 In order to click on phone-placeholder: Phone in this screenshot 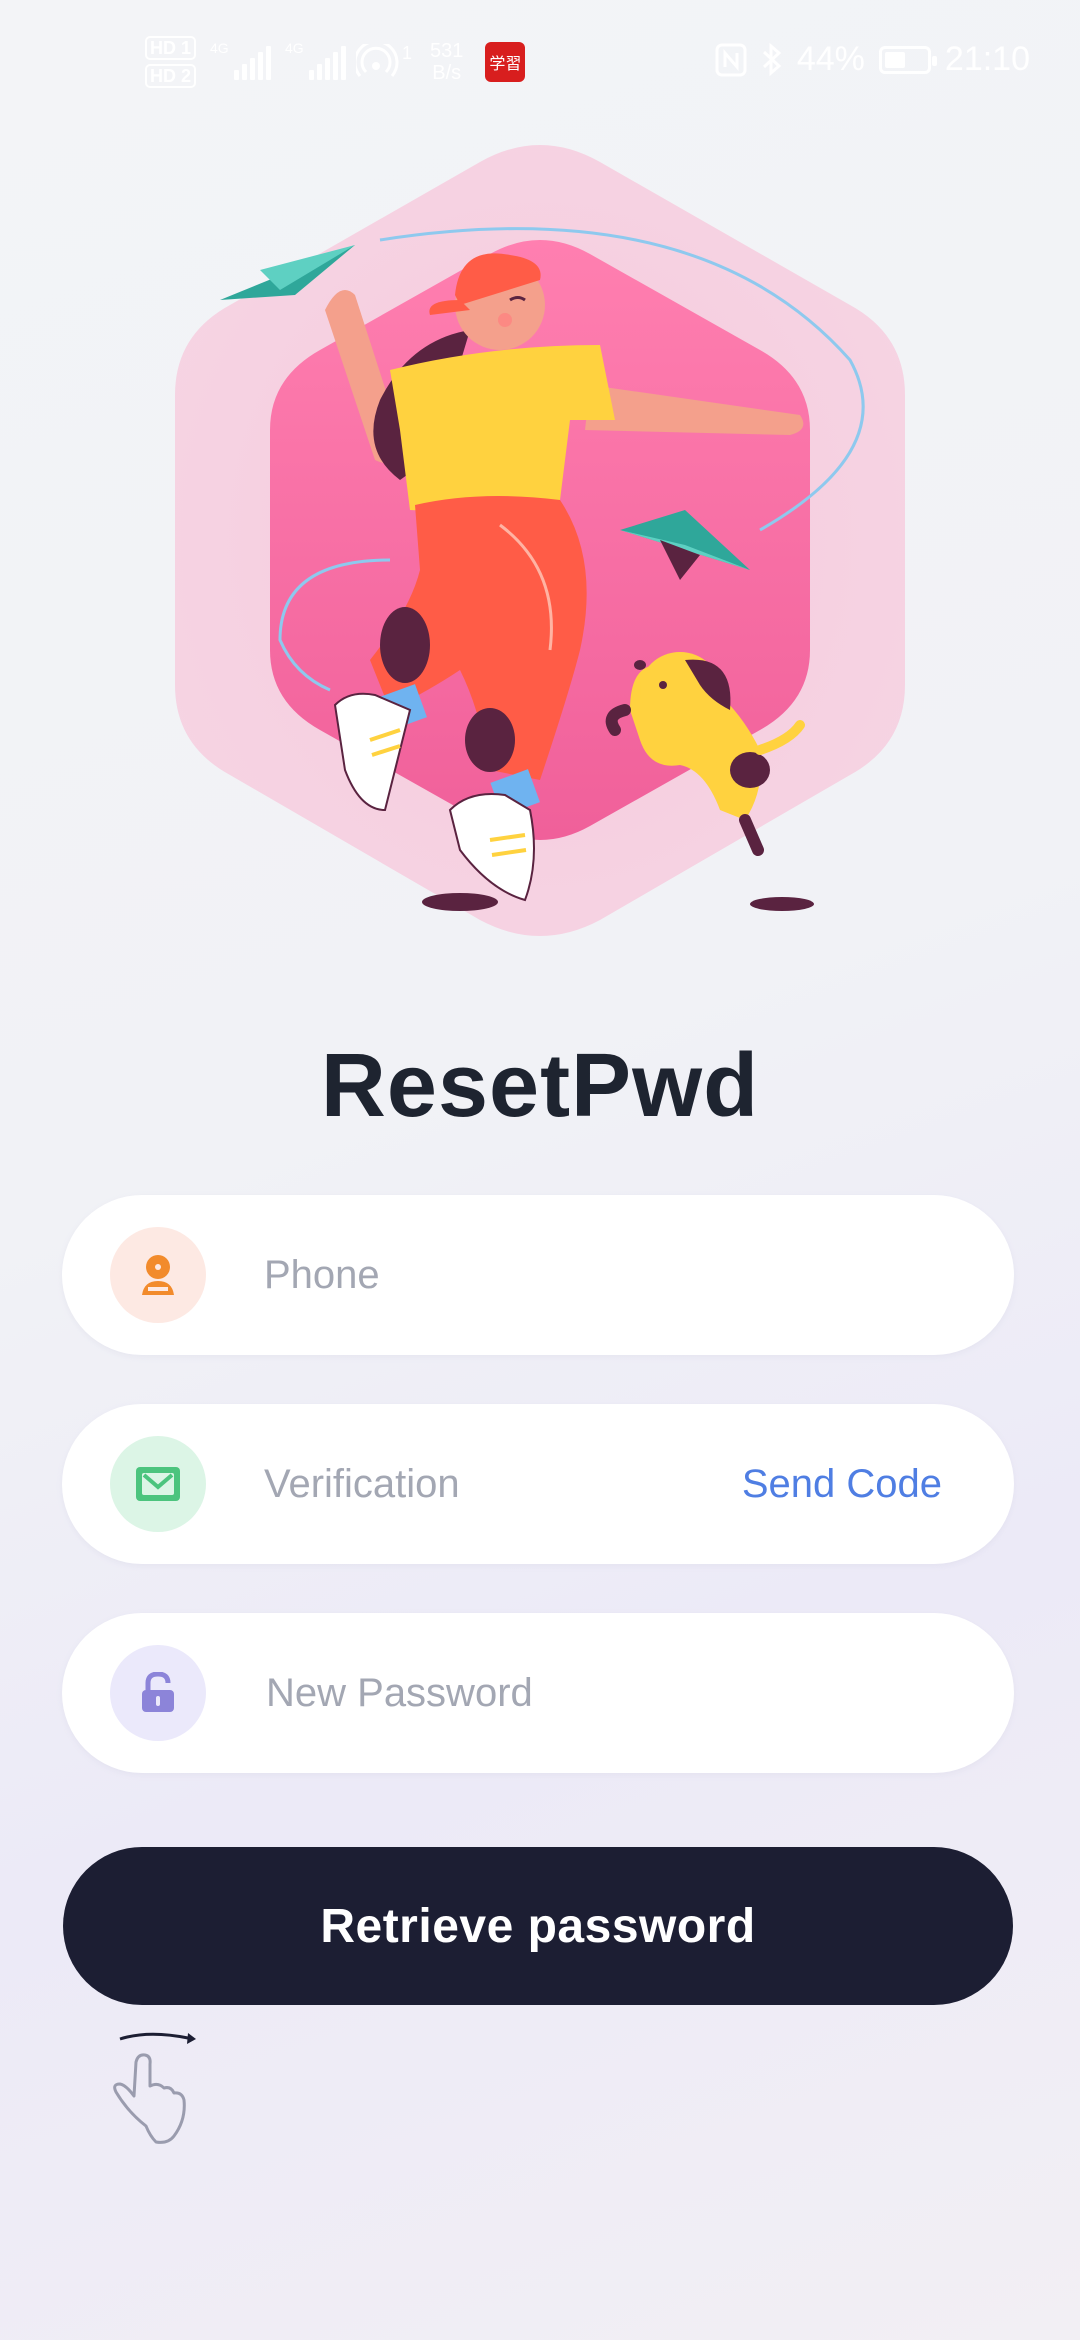, I will do `click(322, 1275)`.